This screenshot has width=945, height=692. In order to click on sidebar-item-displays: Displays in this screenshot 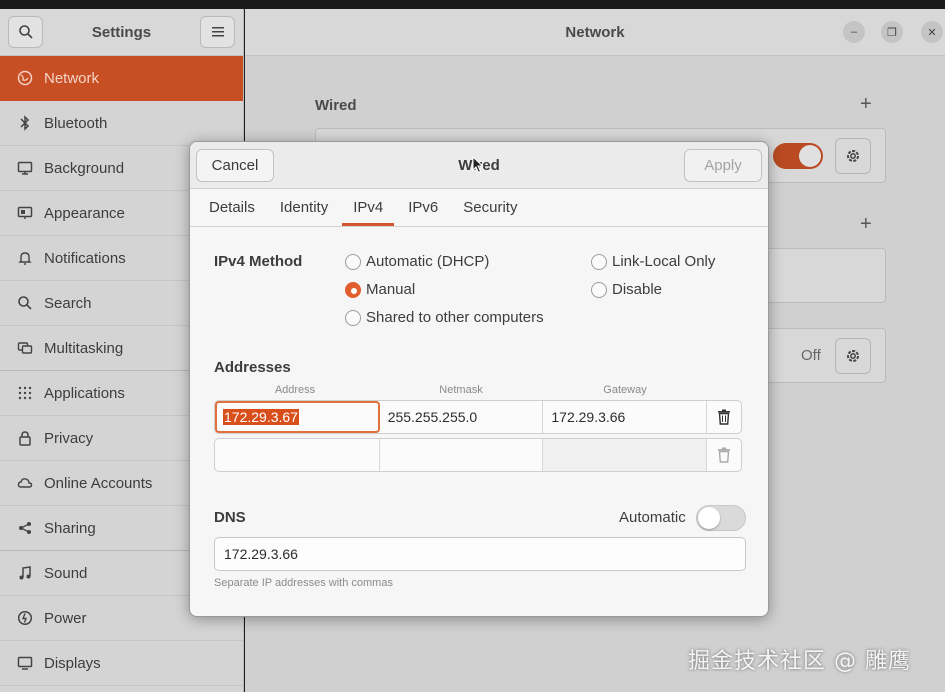, I will do `click(121, 663)`.